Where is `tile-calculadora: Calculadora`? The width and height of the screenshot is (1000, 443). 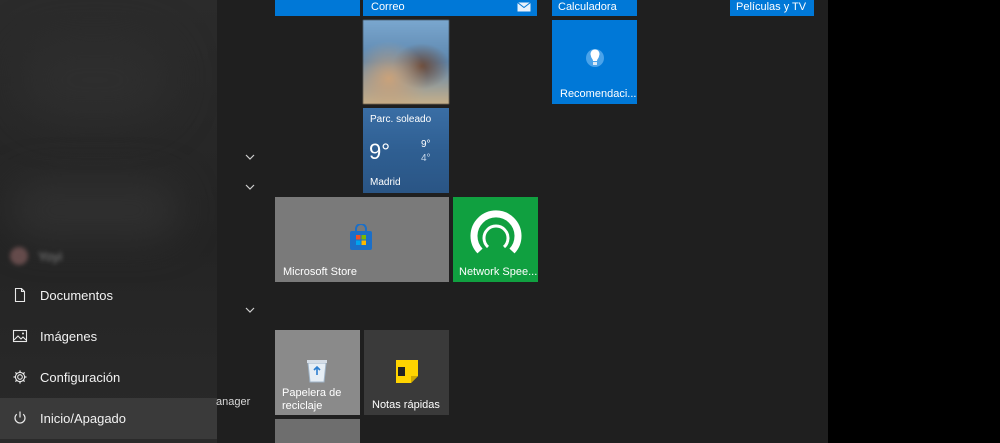
tile-calculadora: Calculadora is located at coordinates (594, 8).